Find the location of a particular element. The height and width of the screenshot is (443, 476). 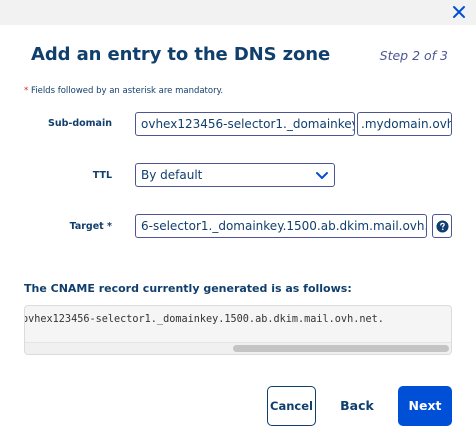

next-button: Next is located at coordinates (425, 406).